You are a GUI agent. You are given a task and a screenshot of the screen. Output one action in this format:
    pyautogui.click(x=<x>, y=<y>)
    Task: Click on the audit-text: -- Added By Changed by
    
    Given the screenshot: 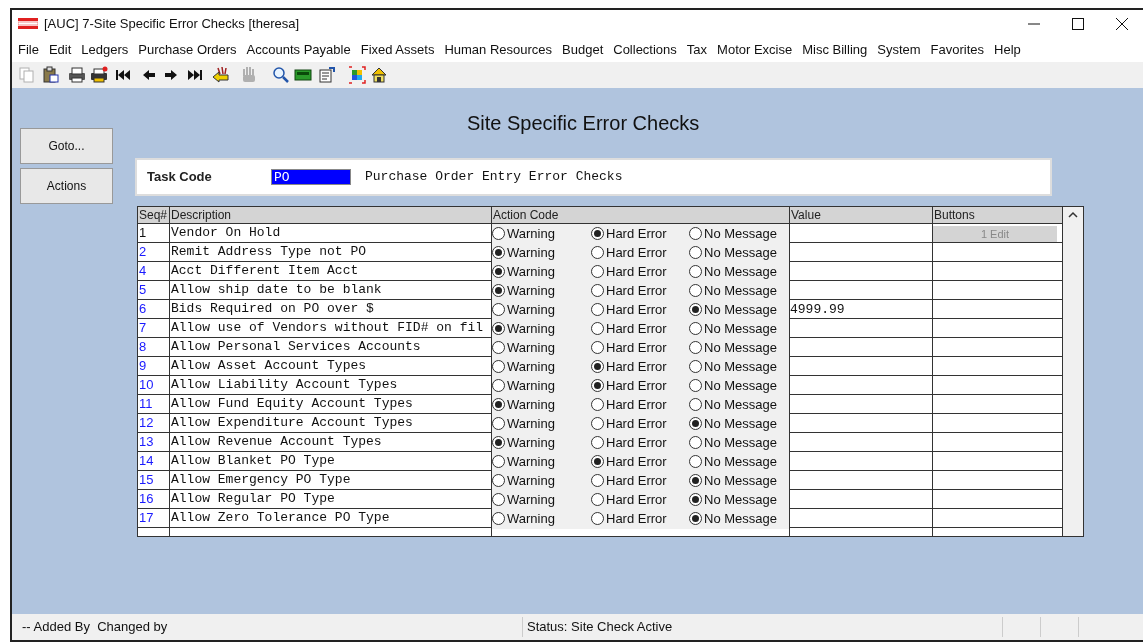 What is the action you would take?
    pyautogui.click(x=95, y=627)
    